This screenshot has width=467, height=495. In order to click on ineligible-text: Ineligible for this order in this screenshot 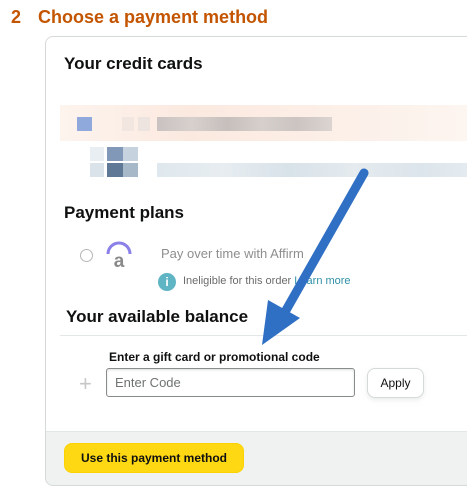, I will do `click(237, 281)`.